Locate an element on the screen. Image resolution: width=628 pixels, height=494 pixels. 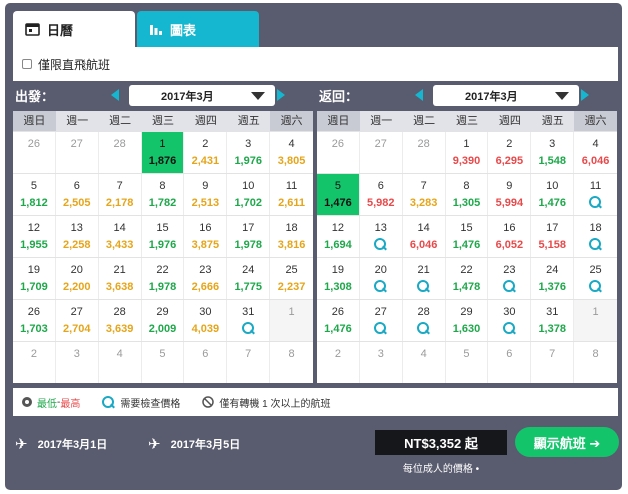
day-cell: 9 2,513 is located at coordinates (206, 194).